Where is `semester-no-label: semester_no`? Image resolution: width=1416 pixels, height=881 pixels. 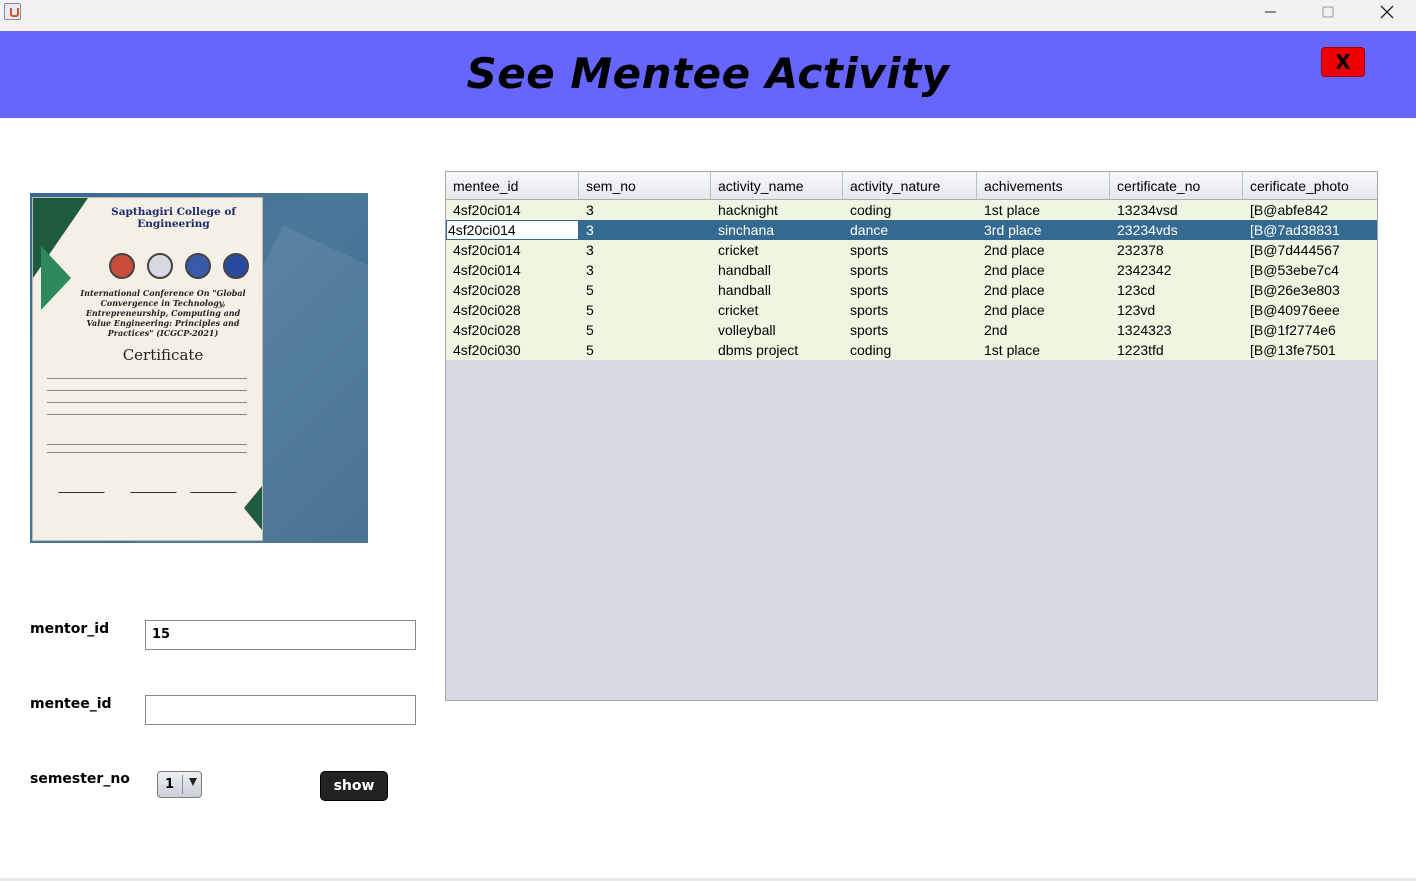
semester-no-label: semester_no is located at coordinates (80, 779).